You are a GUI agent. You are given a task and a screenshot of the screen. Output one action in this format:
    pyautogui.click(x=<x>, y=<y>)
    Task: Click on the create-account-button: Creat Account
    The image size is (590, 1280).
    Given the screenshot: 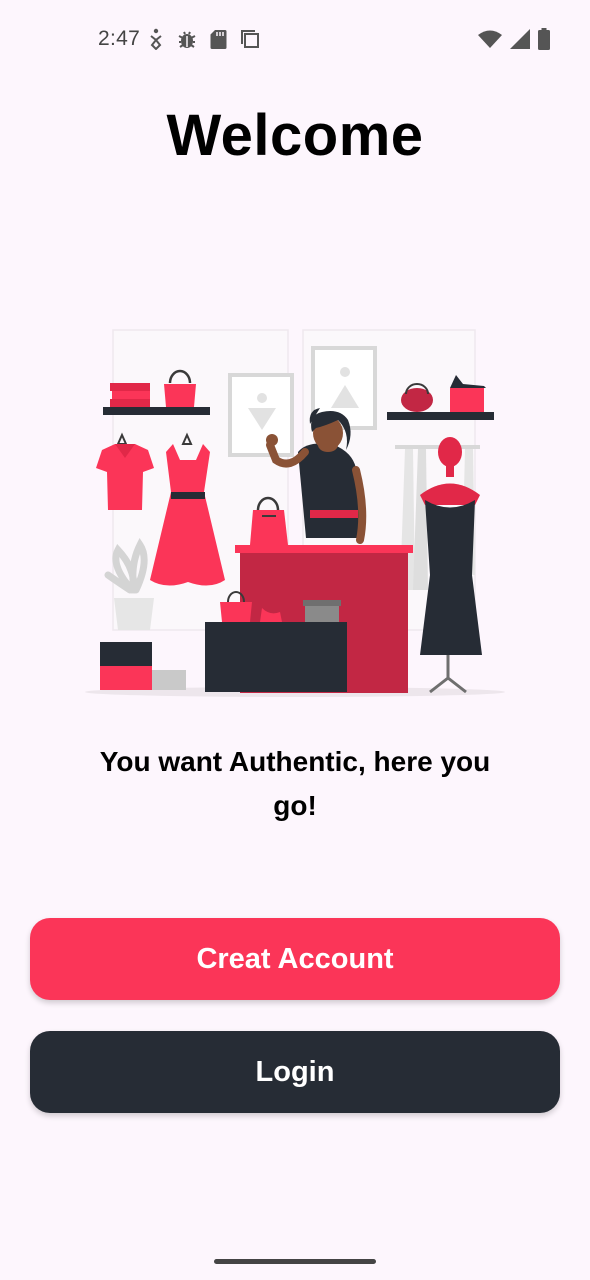 What is the action you would take?
    pyautogui.click(x=295, y=959)
    